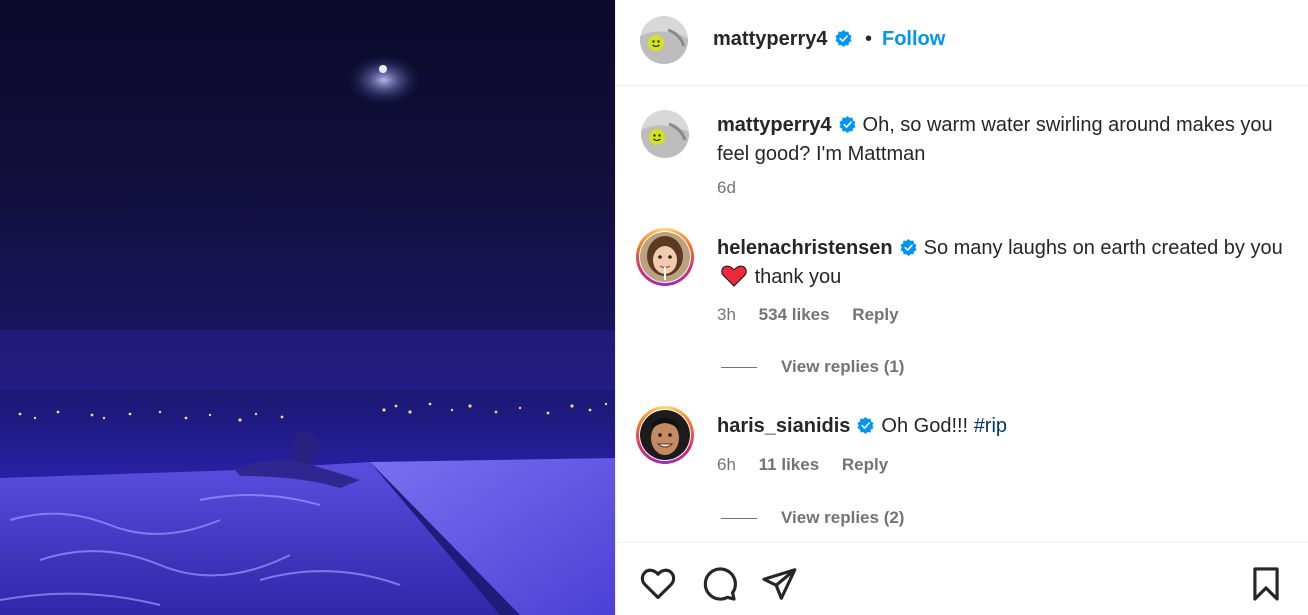  I want to click on comment-timestamp: 3h, so click(726, 314).